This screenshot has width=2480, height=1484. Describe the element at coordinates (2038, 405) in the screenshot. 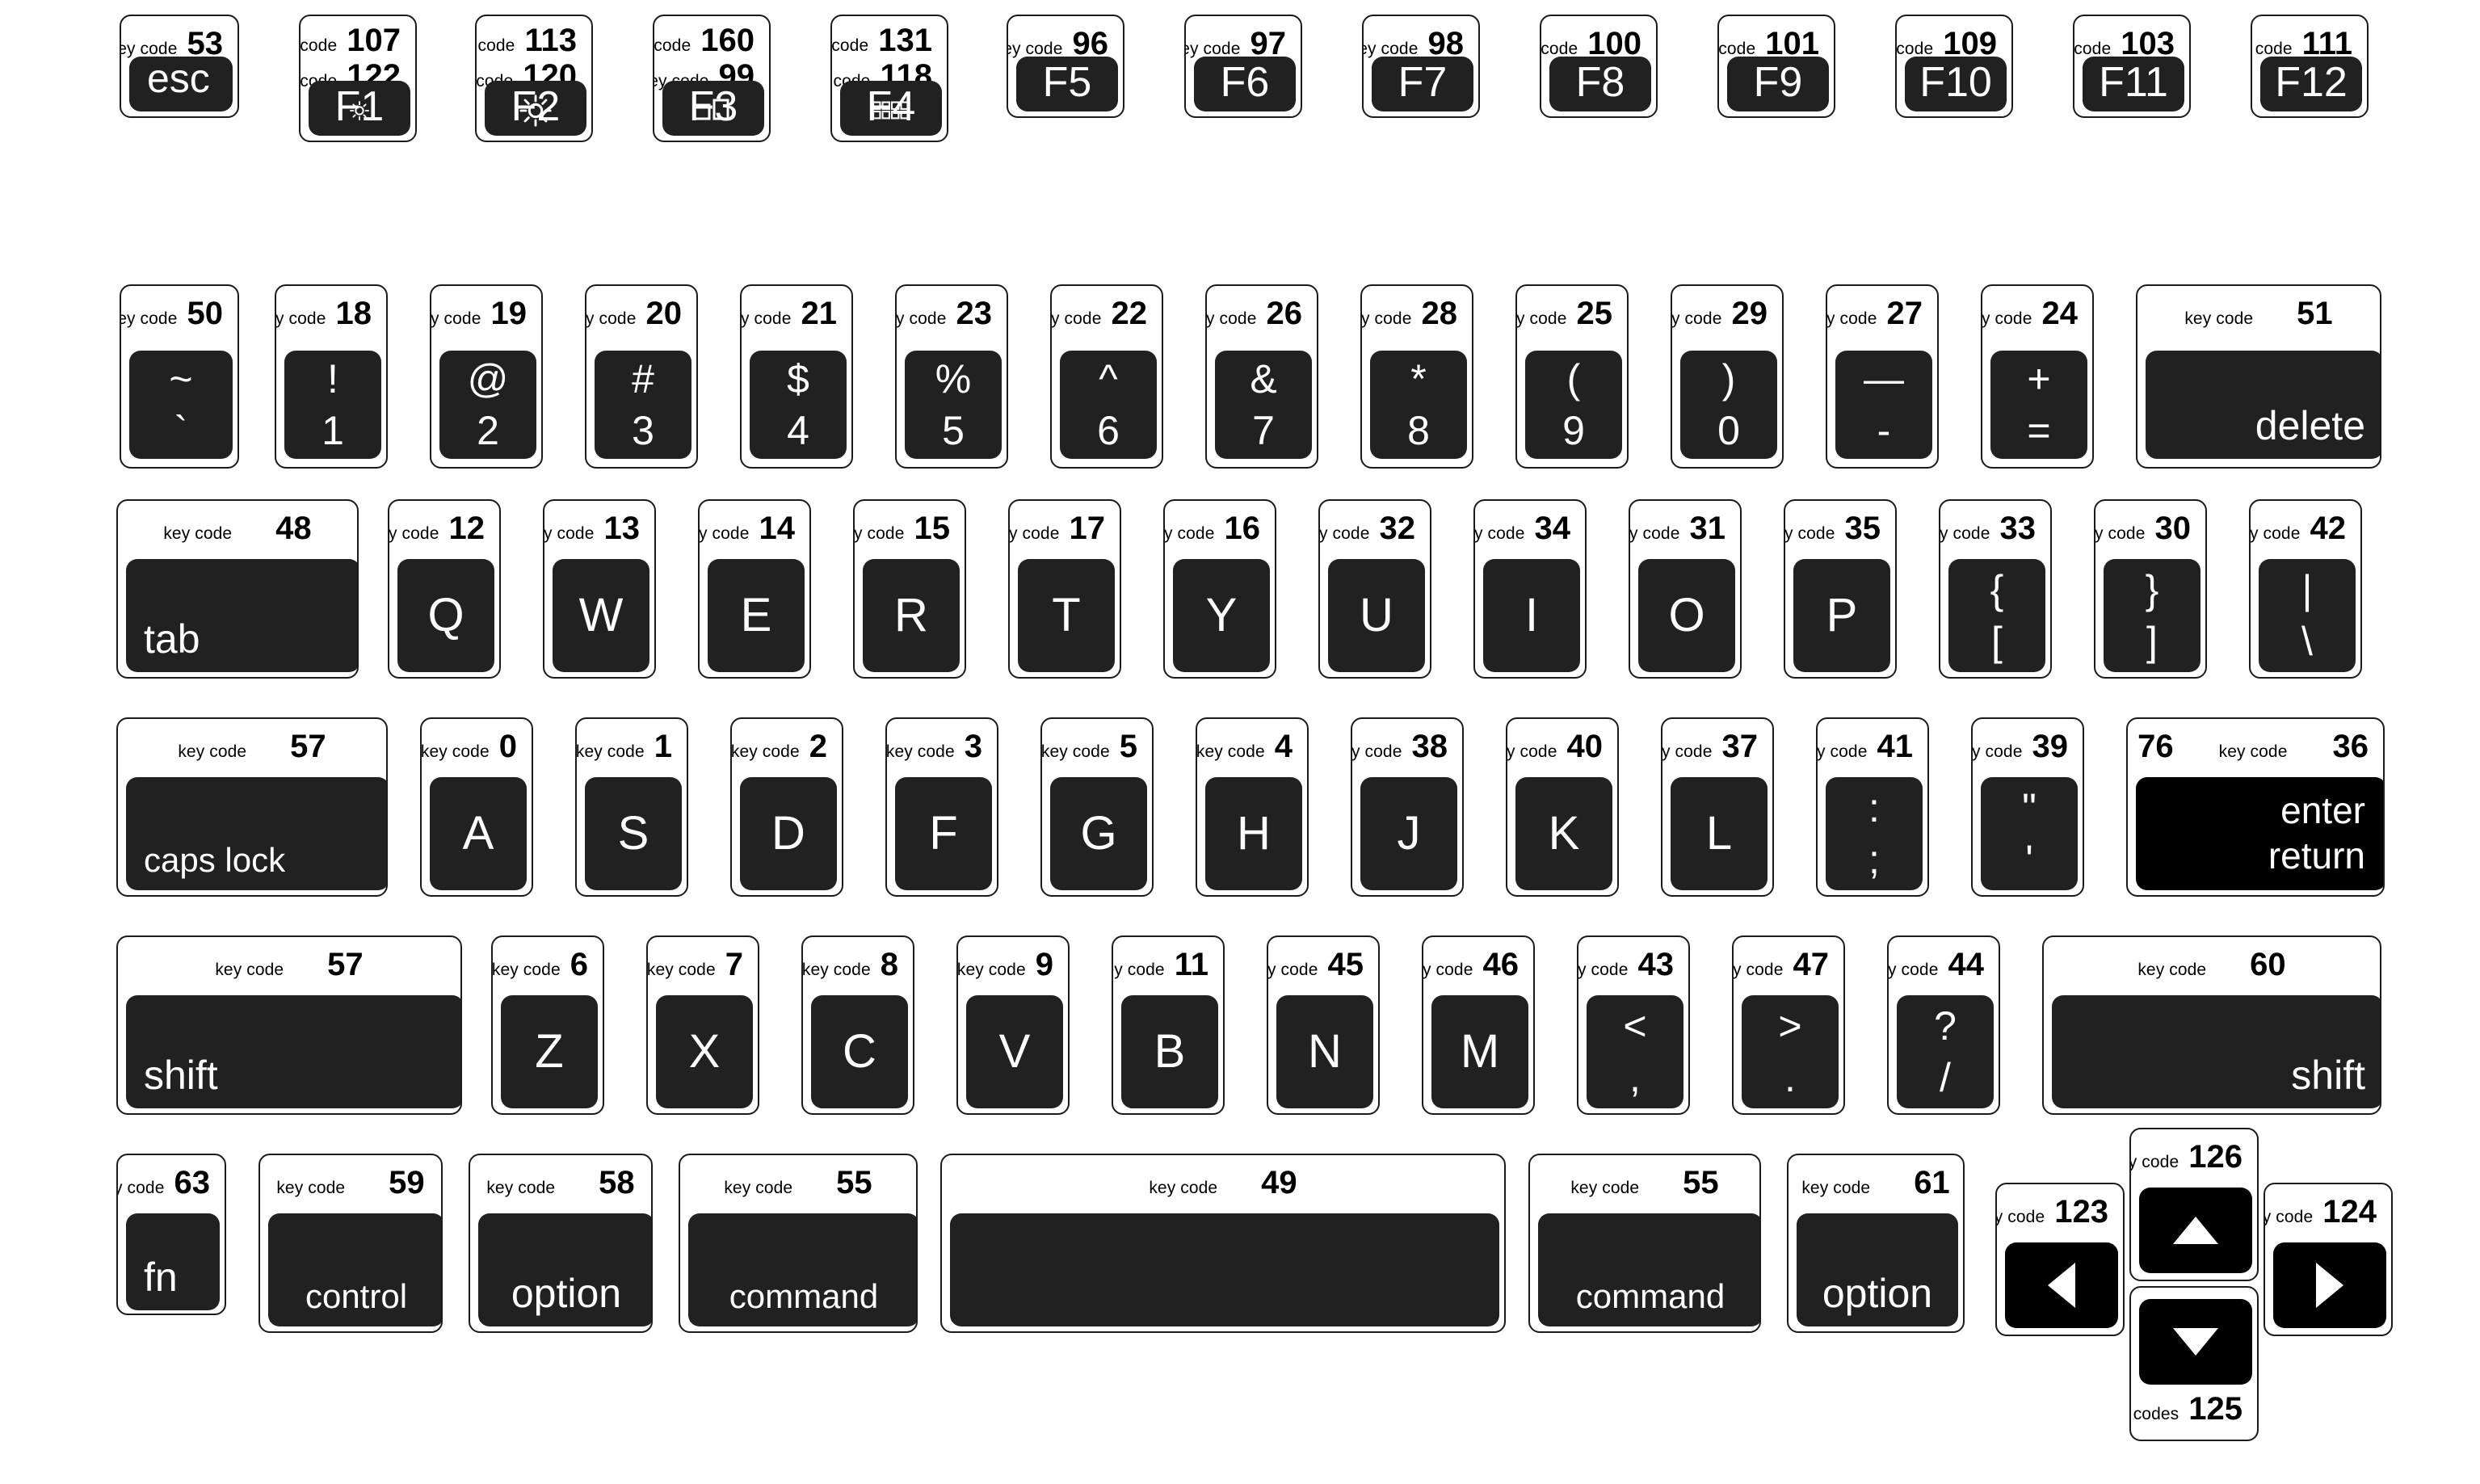

I see `keycap-equal: + =` at that location.